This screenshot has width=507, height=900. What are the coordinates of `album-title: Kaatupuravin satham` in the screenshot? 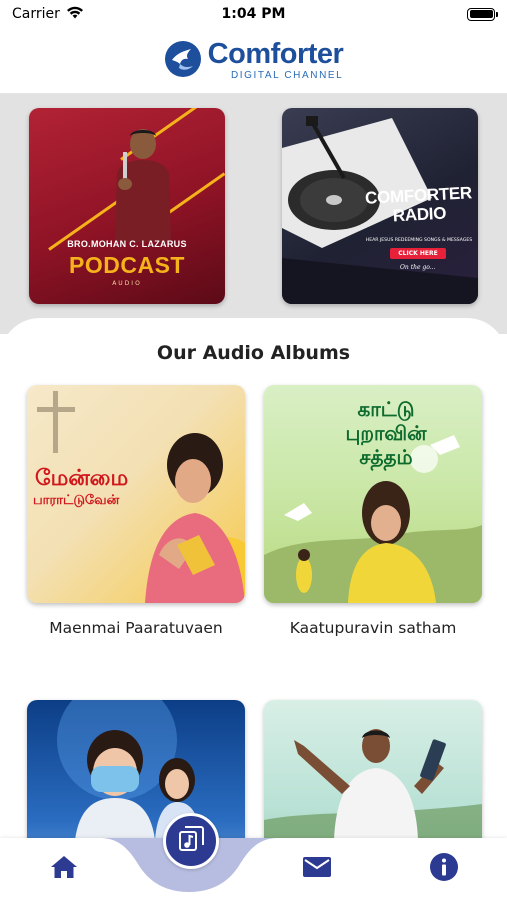 It's located at (373, 628).